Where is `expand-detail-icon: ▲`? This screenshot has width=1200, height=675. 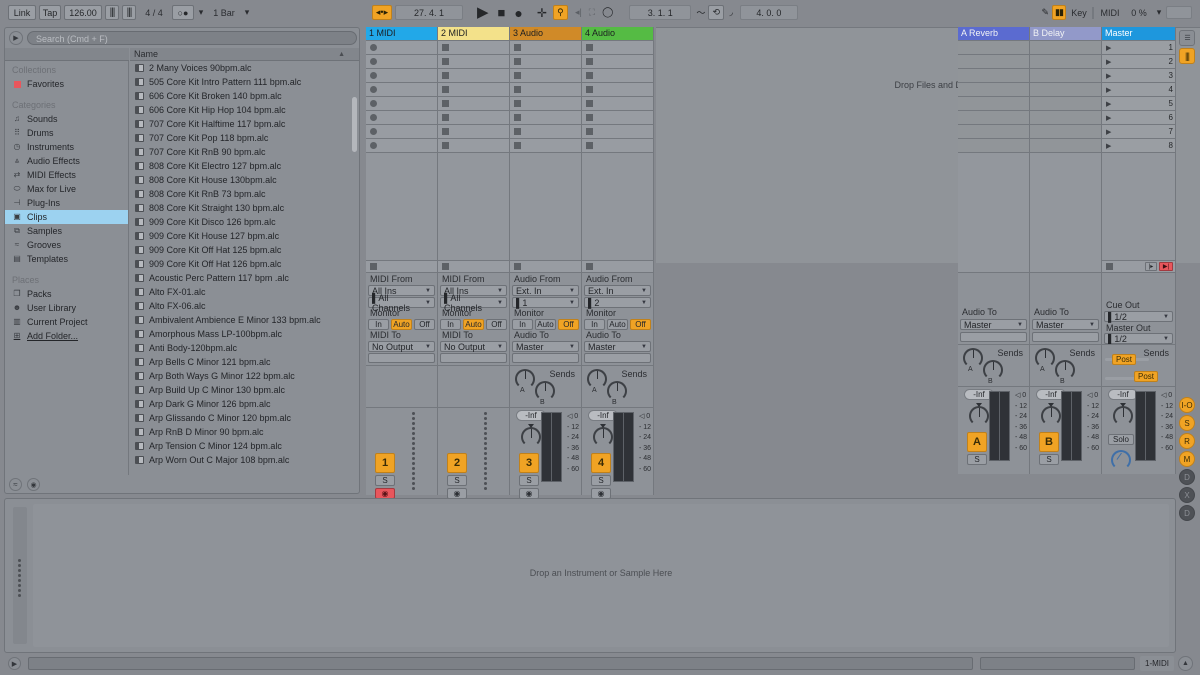 expand-detail-icon: ▲ is located at coordinates (1185, 663).